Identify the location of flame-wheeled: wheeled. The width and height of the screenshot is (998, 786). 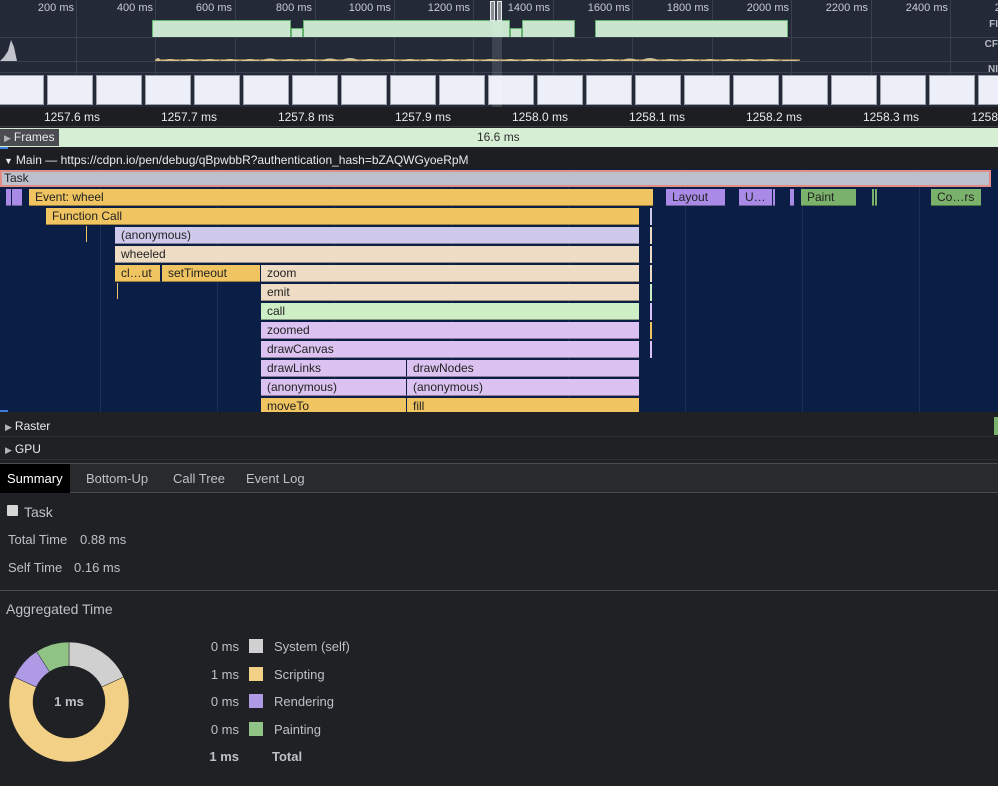
(377, 254).